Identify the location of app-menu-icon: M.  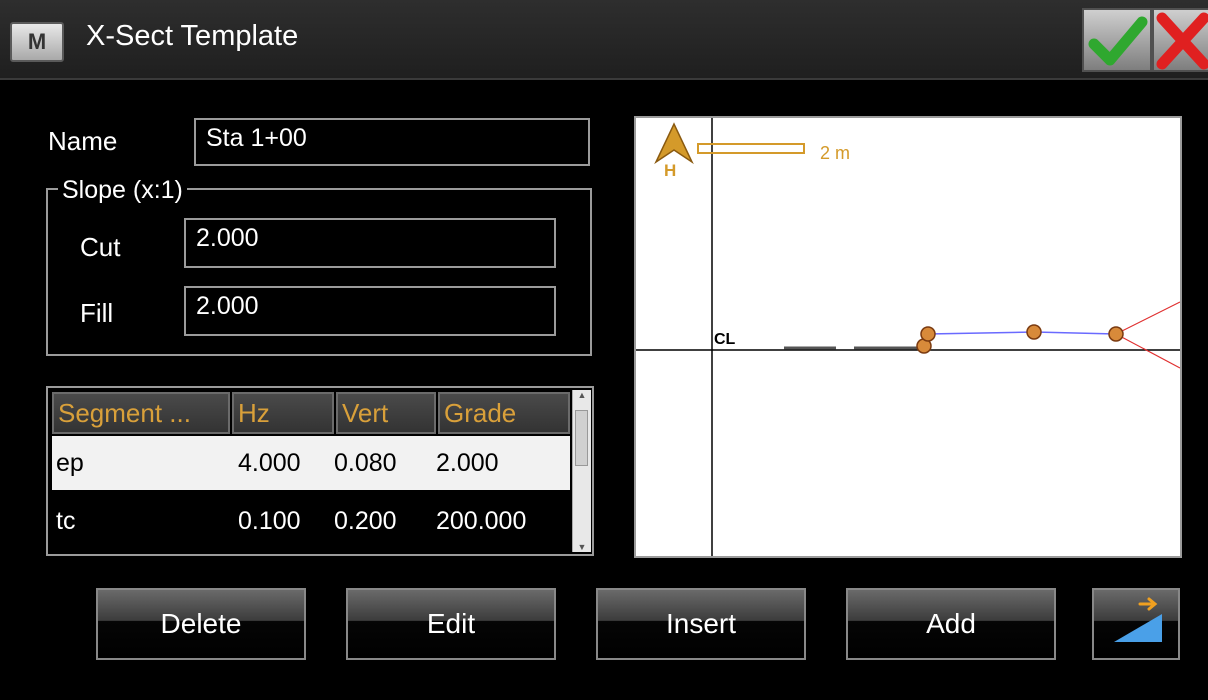
(37, 42).